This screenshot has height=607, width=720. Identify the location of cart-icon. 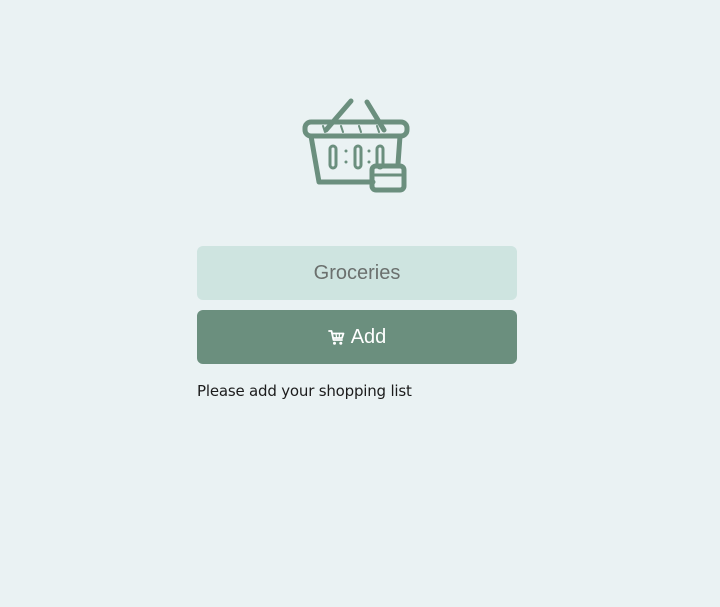
(336, 337).